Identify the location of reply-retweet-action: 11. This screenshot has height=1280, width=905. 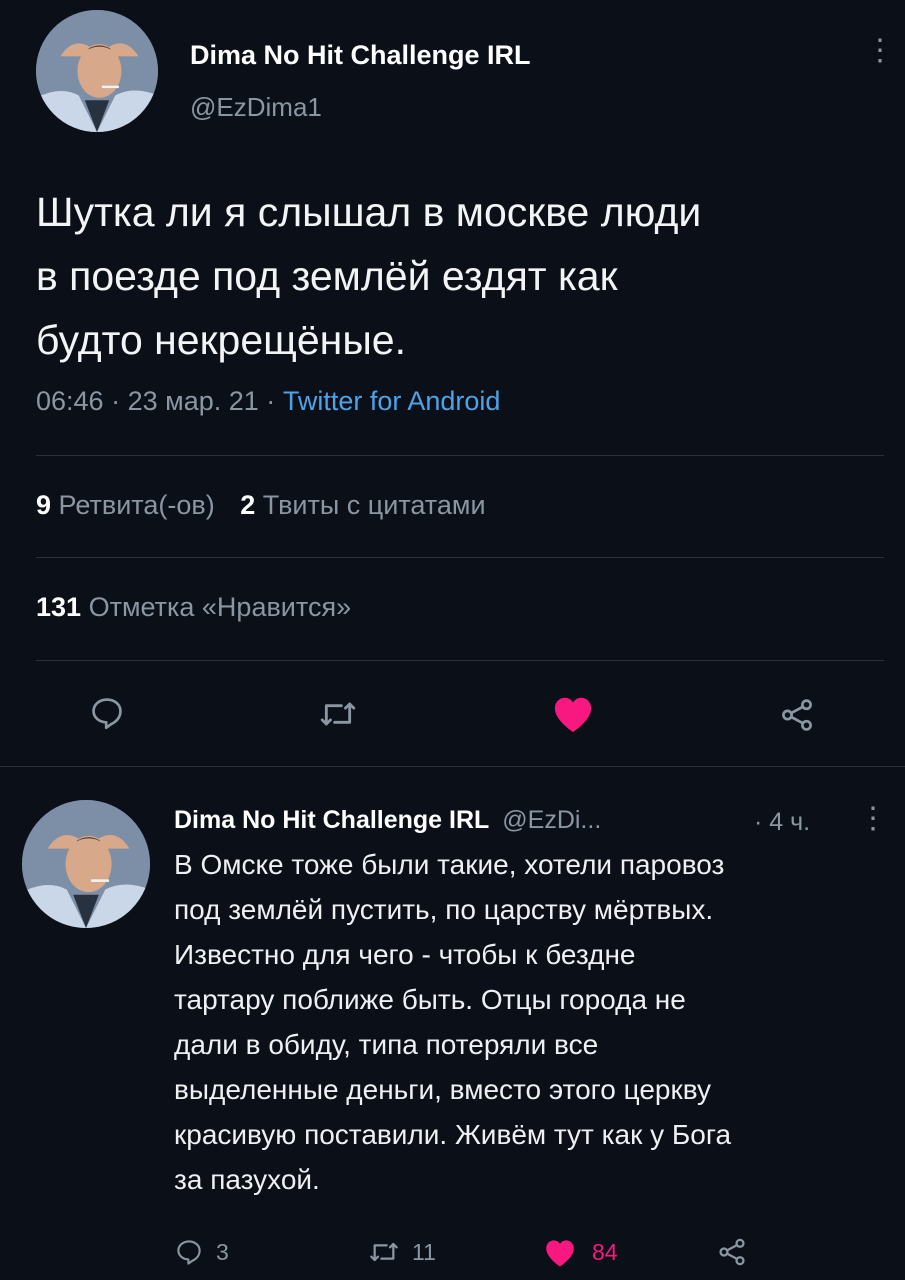
(402, 1252).